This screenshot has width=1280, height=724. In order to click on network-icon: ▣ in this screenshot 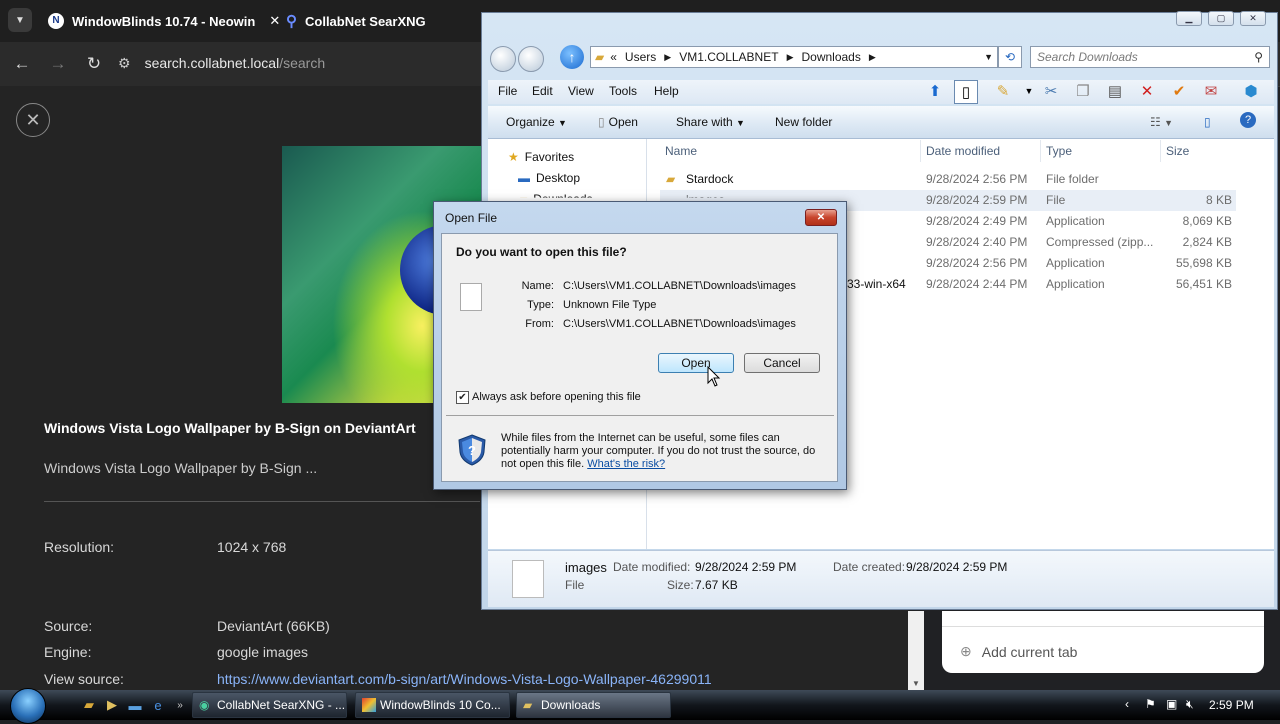, I will do `click(1171, 704)`.